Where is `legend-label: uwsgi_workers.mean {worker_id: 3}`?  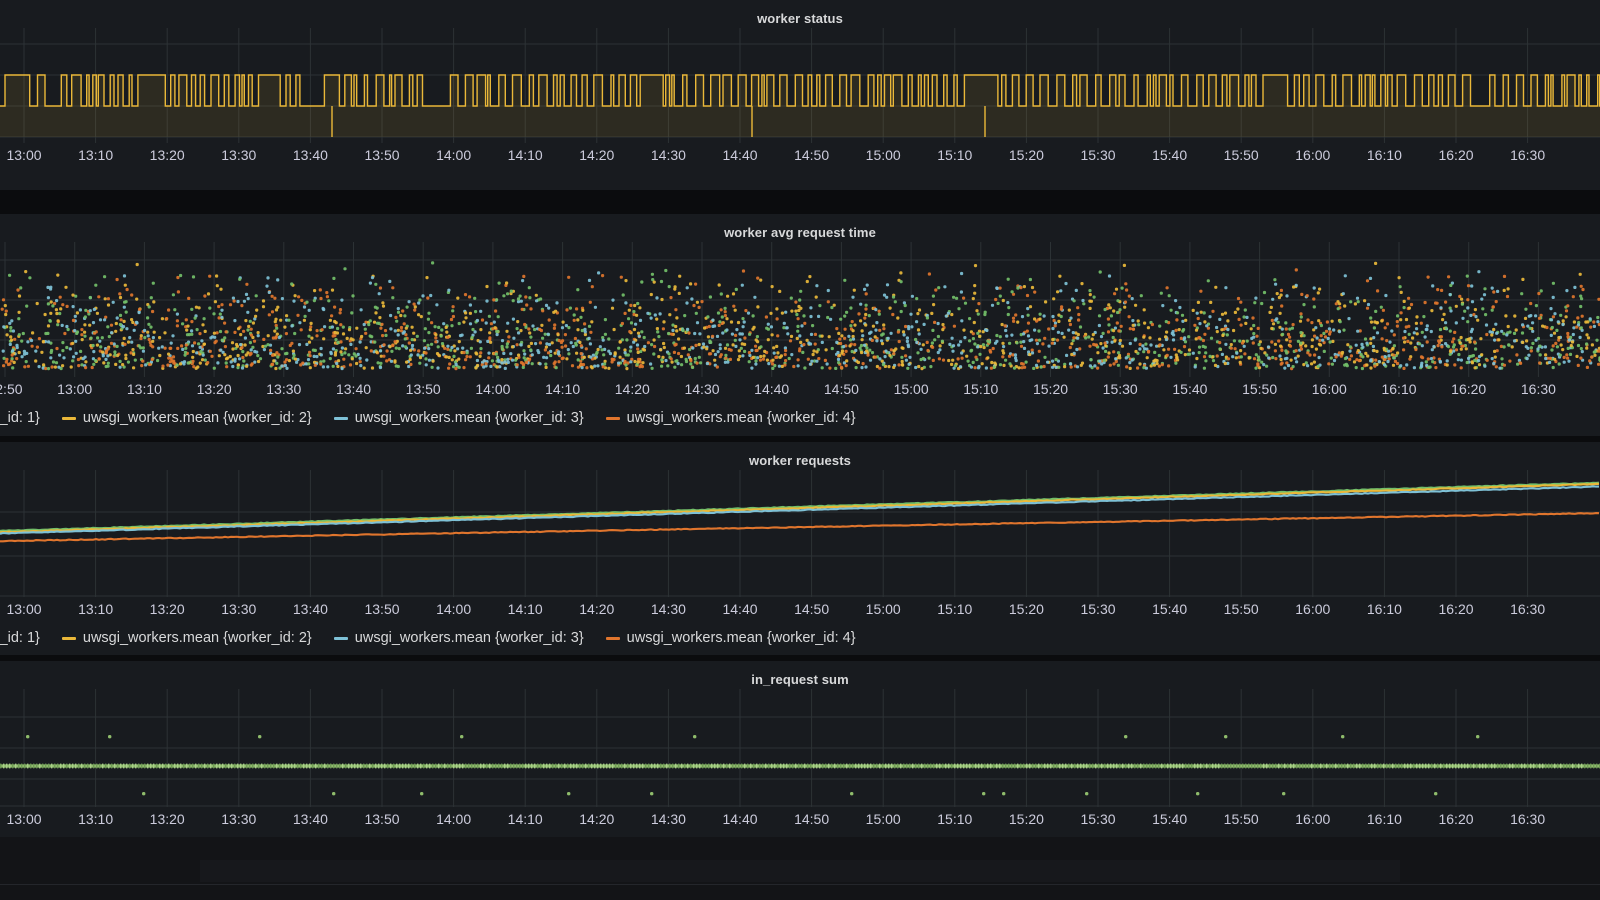
legend-label: uwsgi_workers.mean {worker_id: 3} is located at coordinates (469, 638).